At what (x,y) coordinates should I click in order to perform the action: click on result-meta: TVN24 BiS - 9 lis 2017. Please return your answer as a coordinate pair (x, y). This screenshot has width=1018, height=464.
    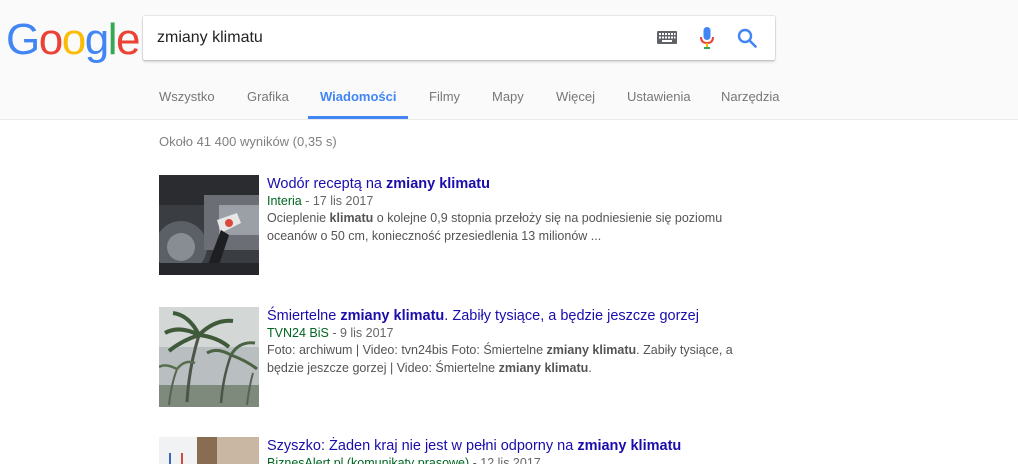
    Looking at the image, I should click on (517, 333).